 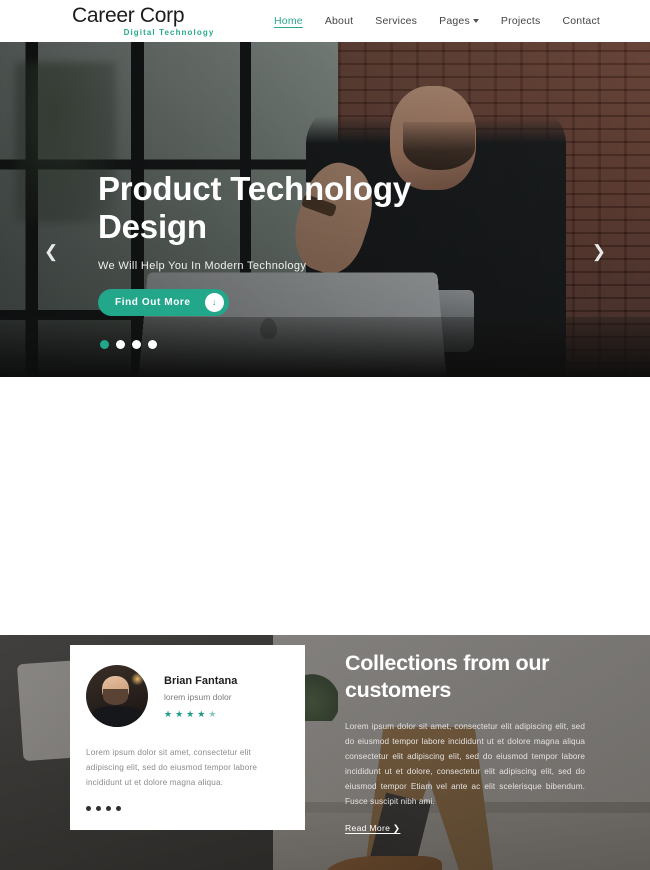 What do you see at coordinates (212, 713) in the screenshot?
I see `star-icon-5-half: ★` at bounding box center [212, 713].